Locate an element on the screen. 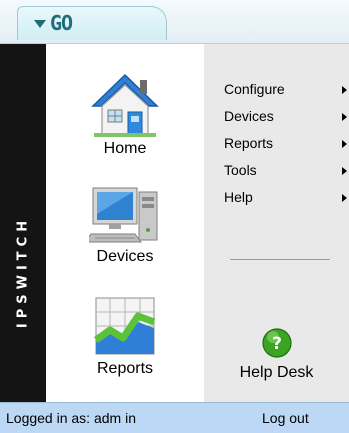  brand-logo: IPSWITCH is located at coordinates (23, 272).